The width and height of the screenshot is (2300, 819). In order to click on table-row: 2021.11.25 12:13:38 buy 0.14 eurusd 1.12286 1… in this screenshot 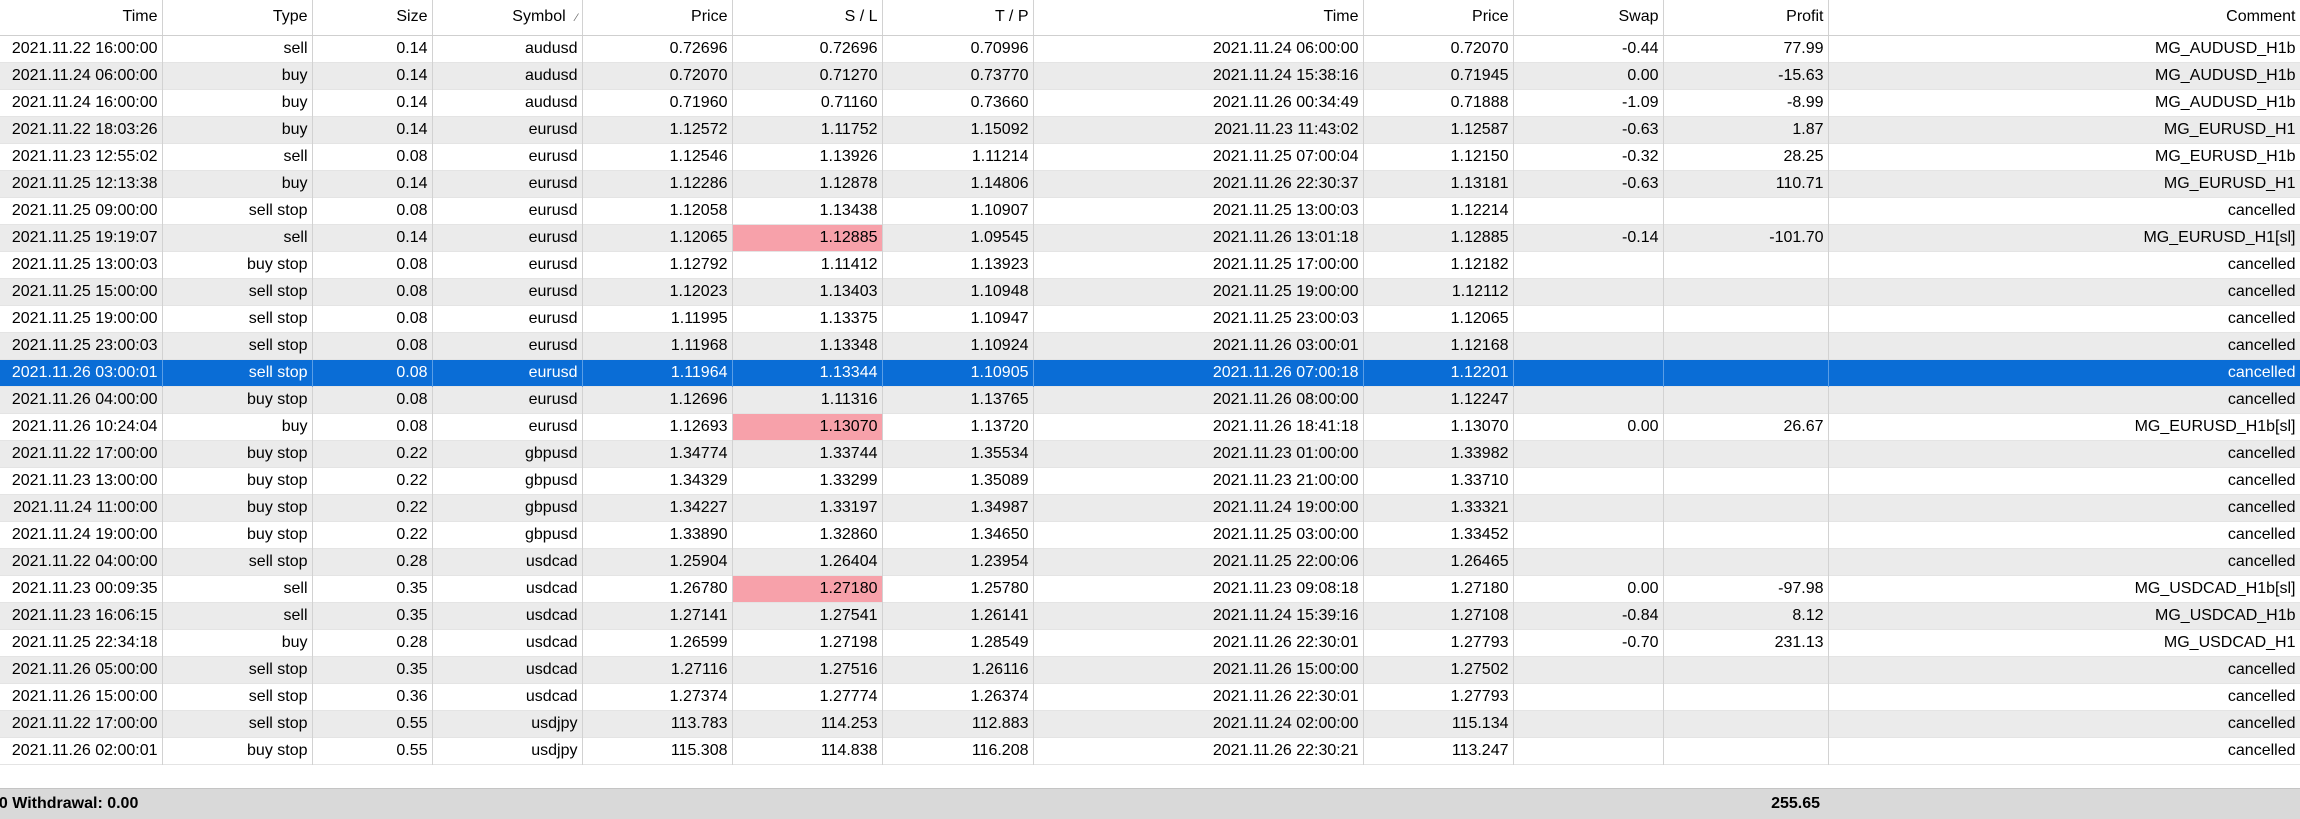, I will do `click(1150, 183)`.